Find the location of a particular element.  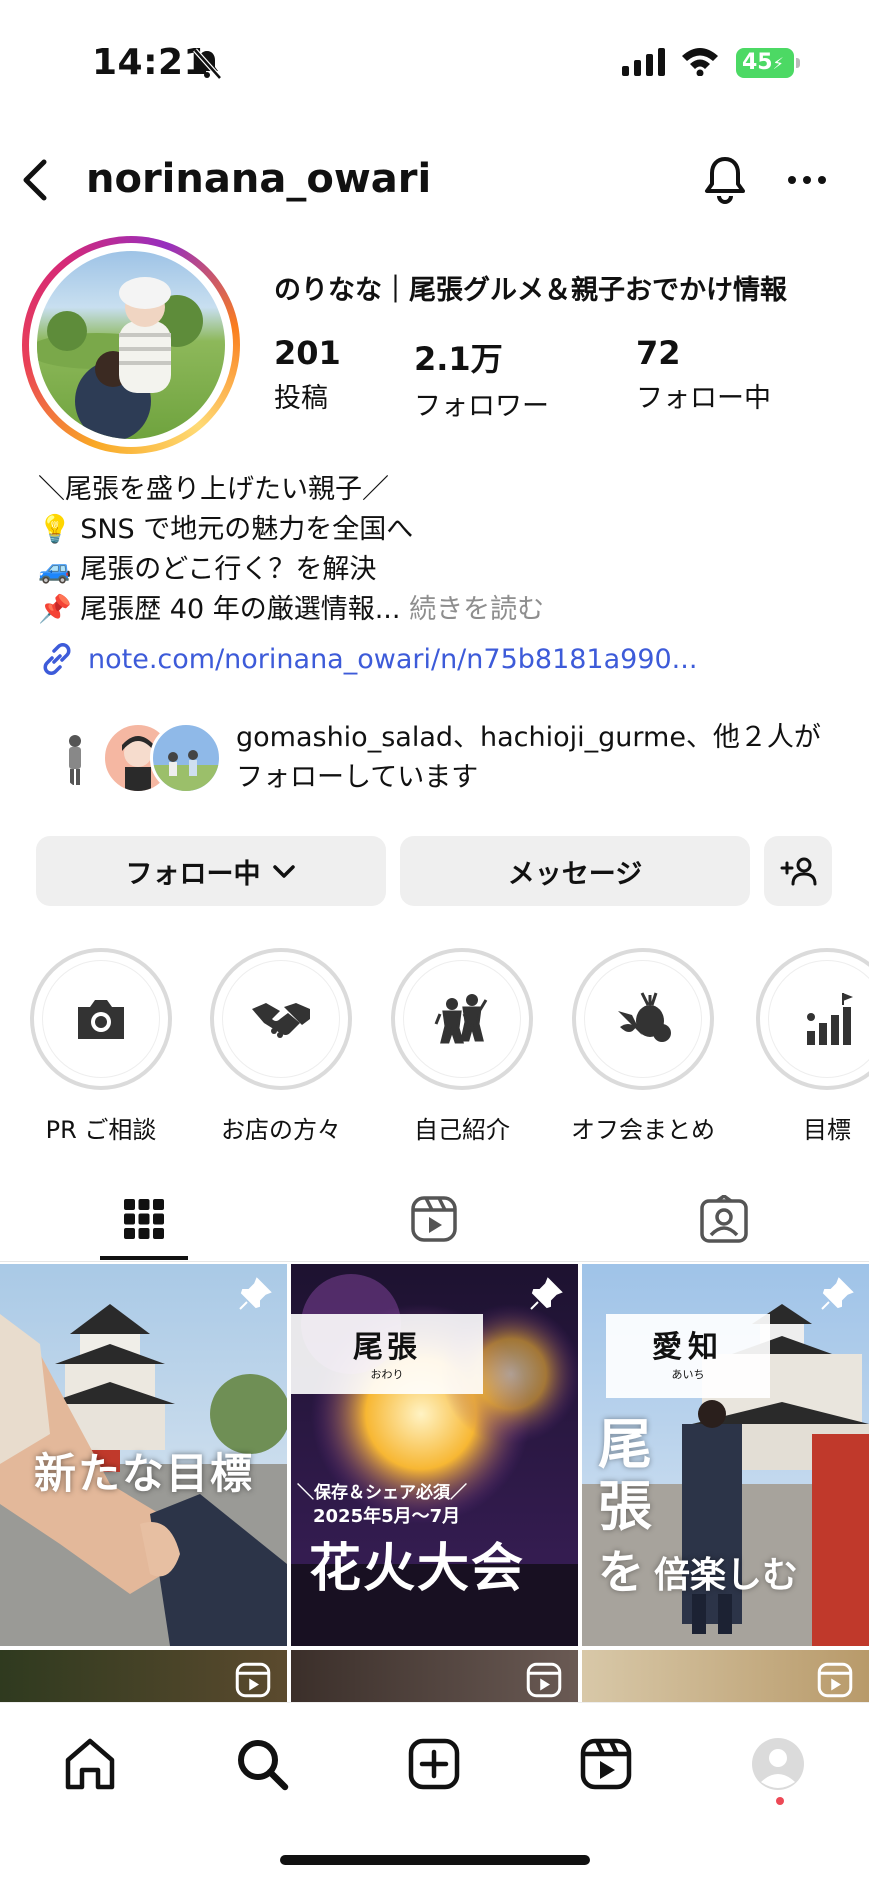

highlight-shops: お店の方々 is located at coordinates (281, 1046).